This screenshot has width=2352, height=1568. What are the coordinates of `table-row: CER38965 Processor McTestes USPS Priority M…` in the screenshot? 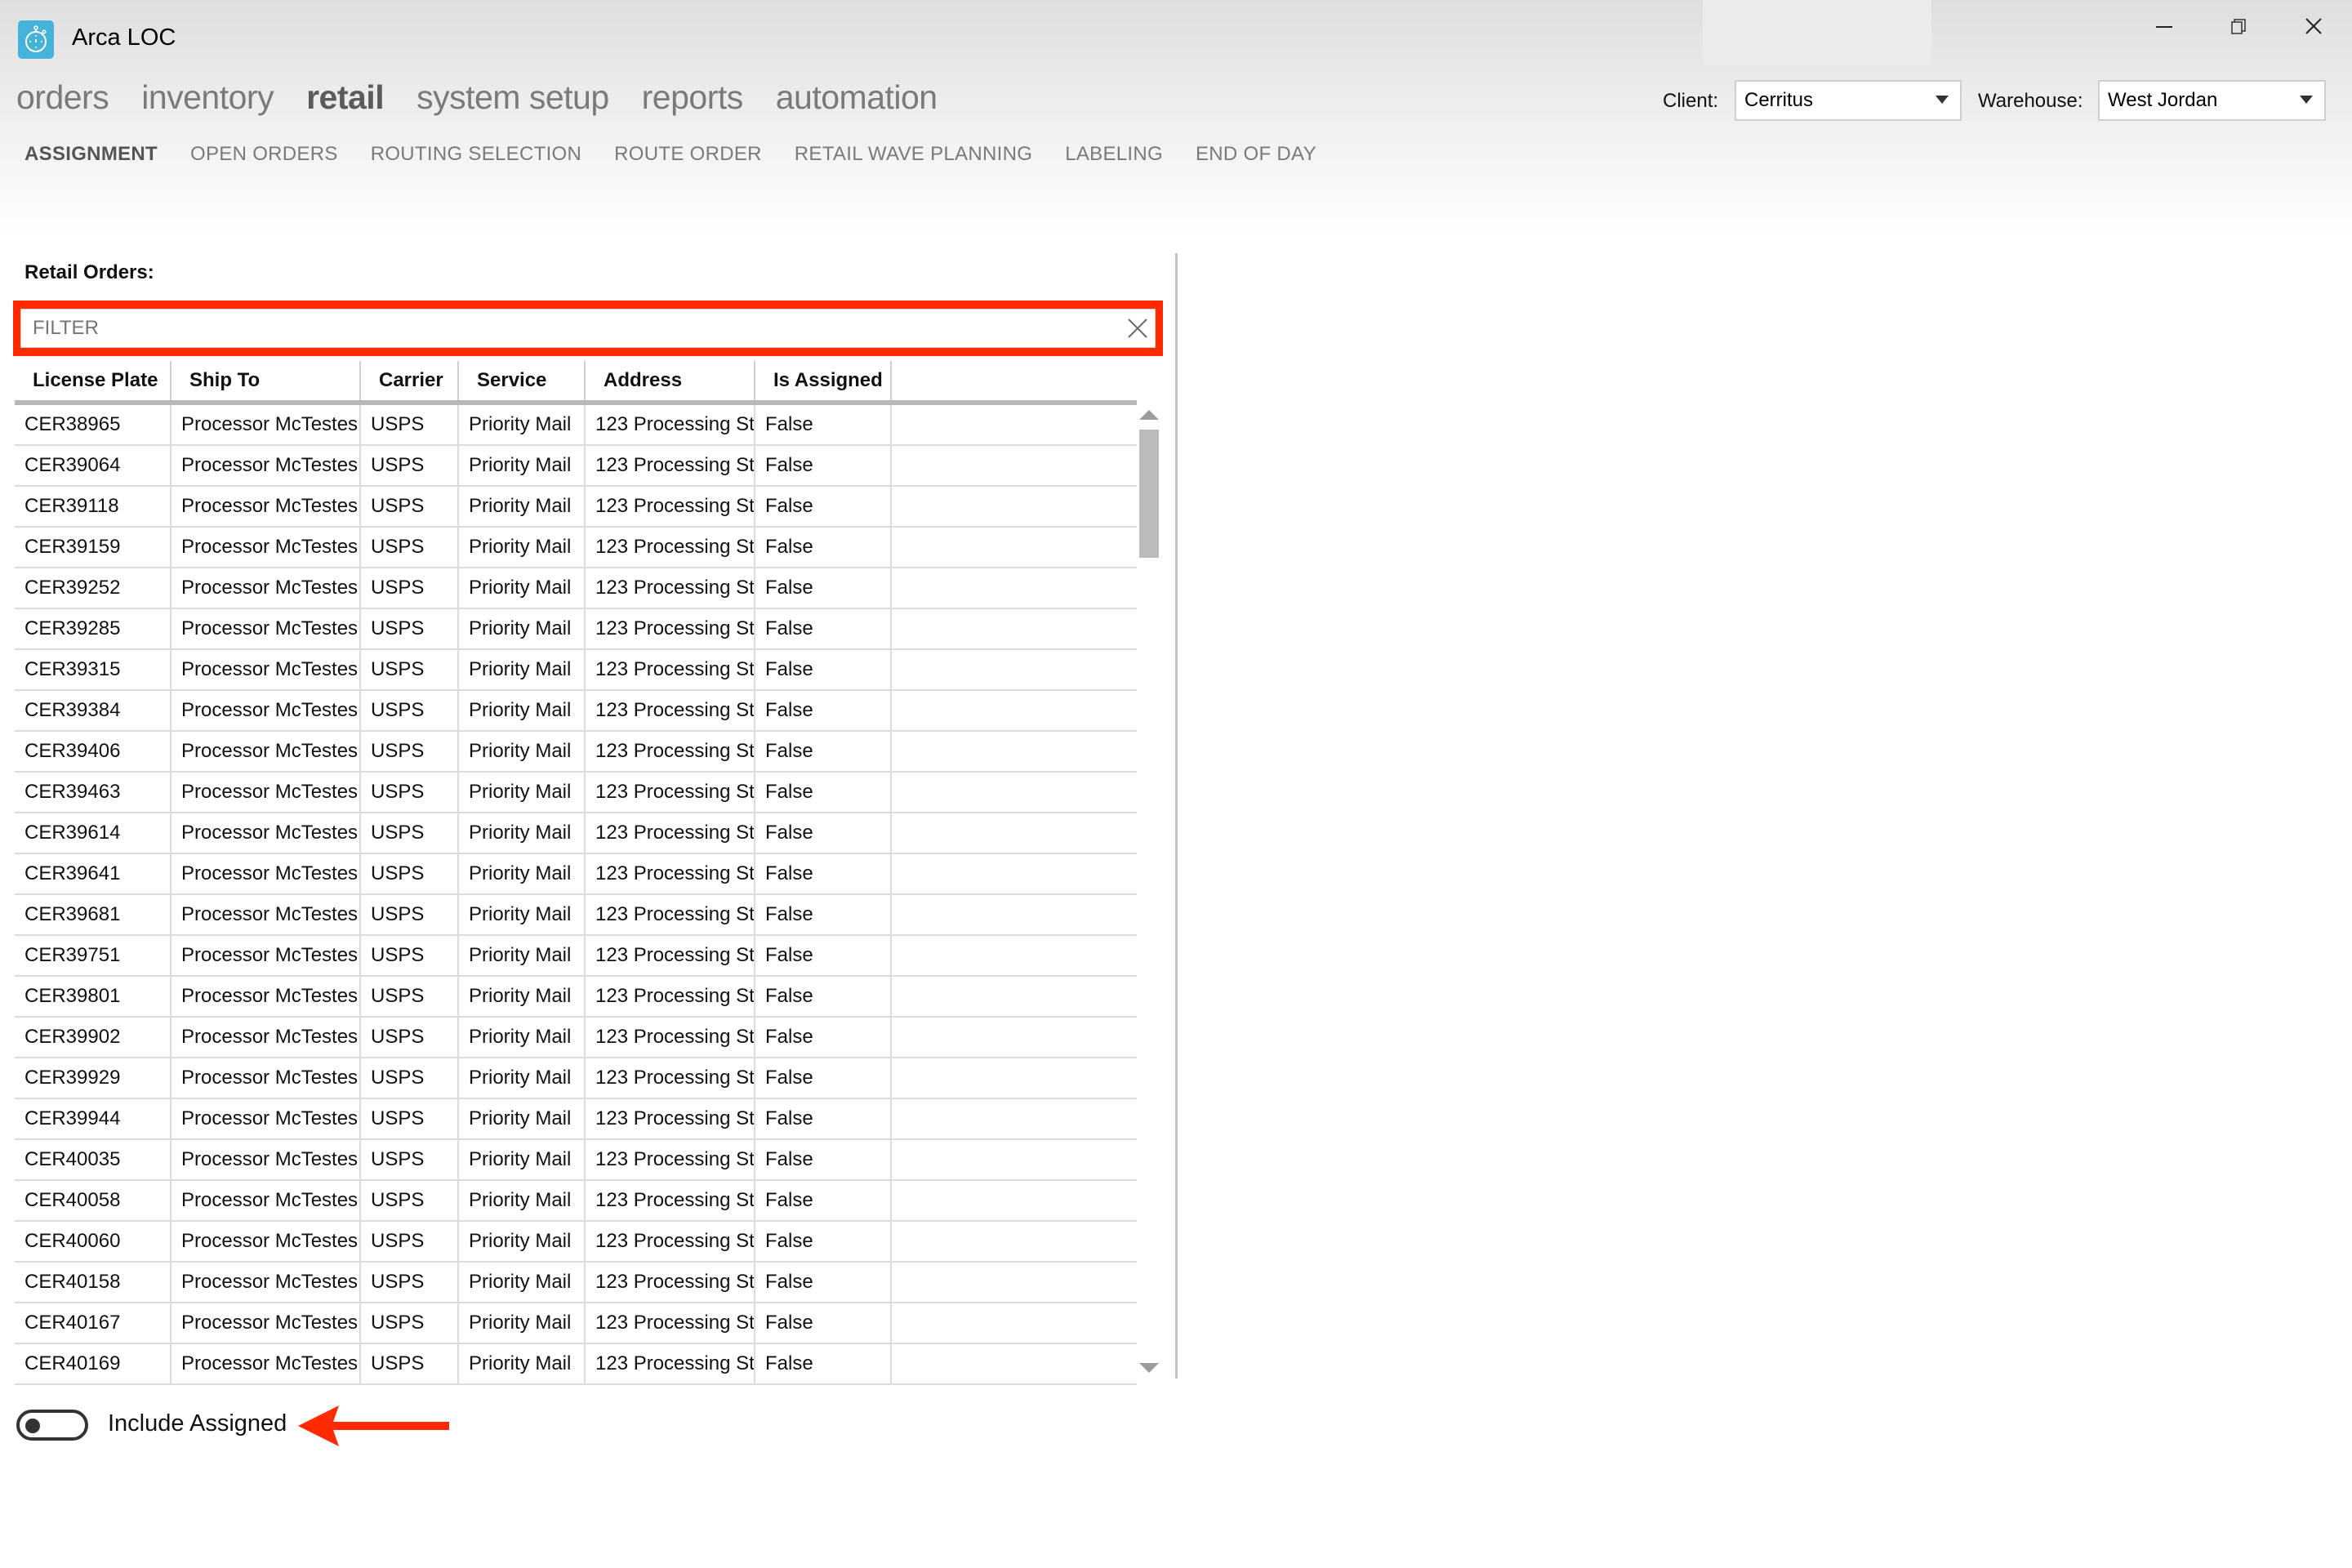 It's located at (576, 425).